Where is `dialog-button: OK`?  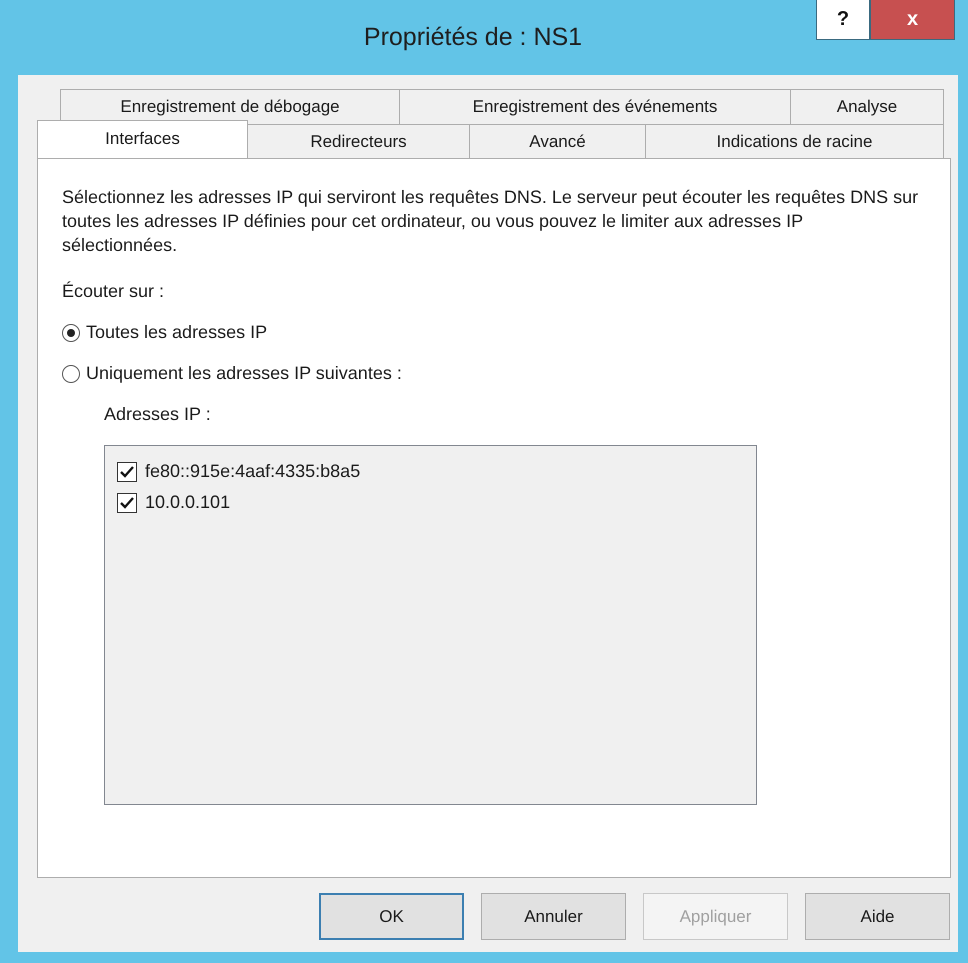
dialog-button: OK is located at coordinates (391, 916).